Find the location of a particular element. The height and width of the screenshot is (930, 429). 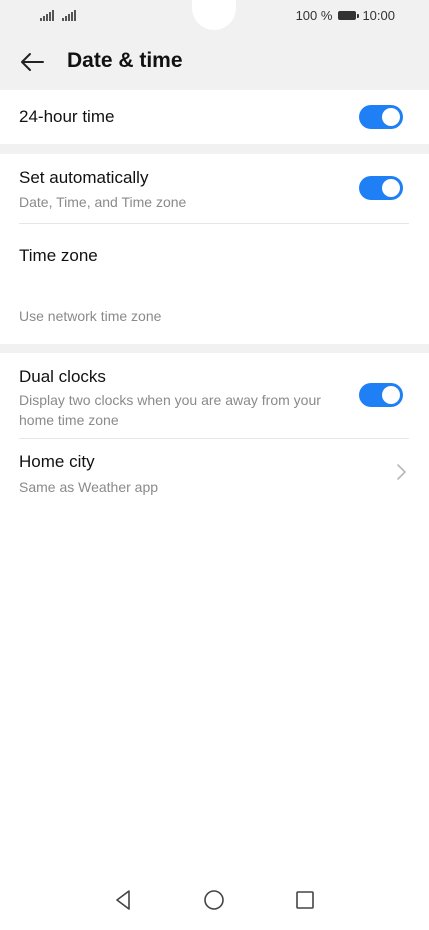

chevron-right-icon is located at coordinates (401, 472).